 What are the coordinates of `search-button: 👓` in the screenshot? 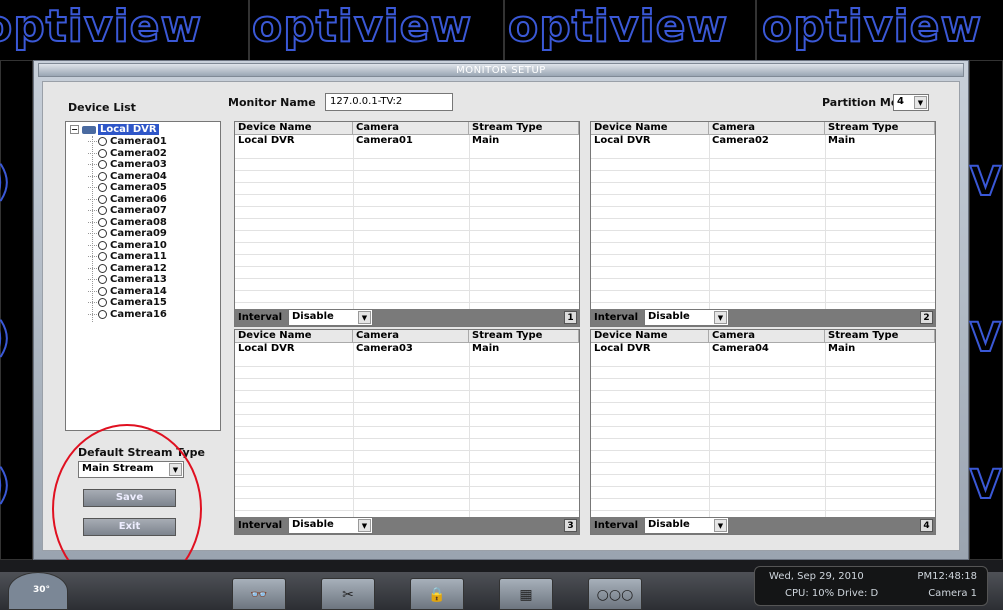 It's located at (259, 594).